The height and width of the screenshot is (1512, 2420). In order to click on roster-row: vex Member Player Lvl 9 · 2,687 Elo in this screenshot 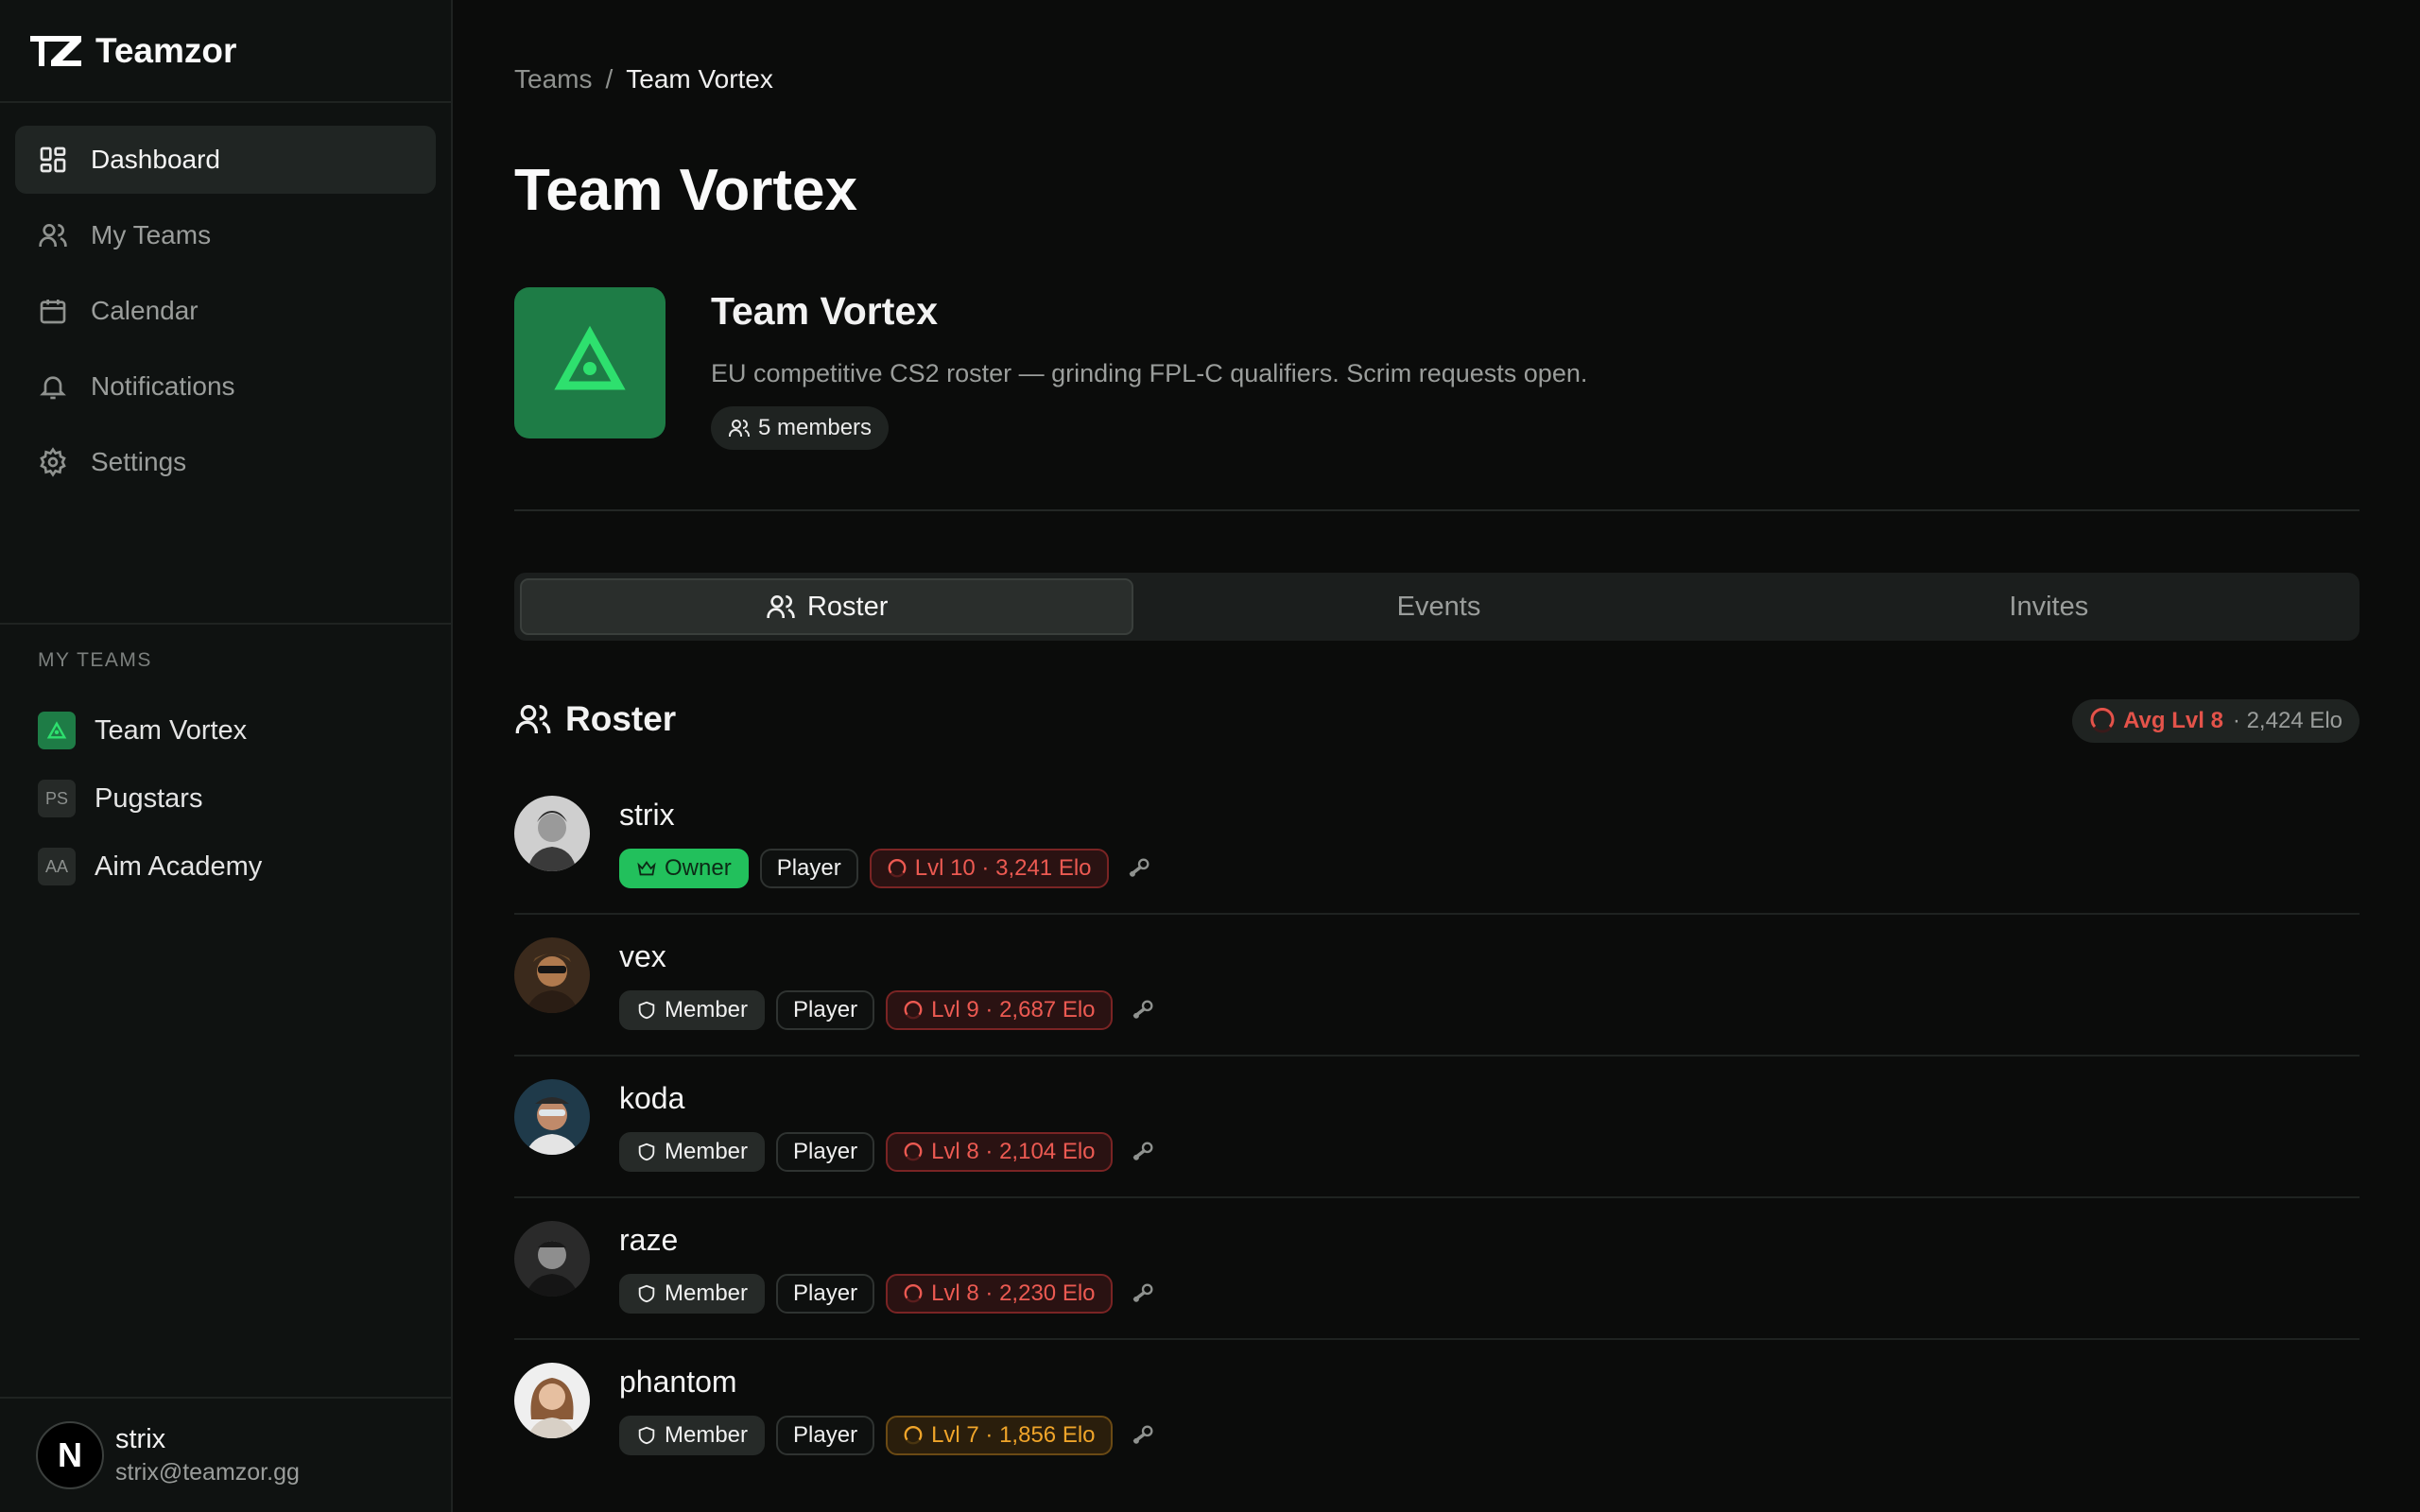, I will do `click(1437, 986)`.